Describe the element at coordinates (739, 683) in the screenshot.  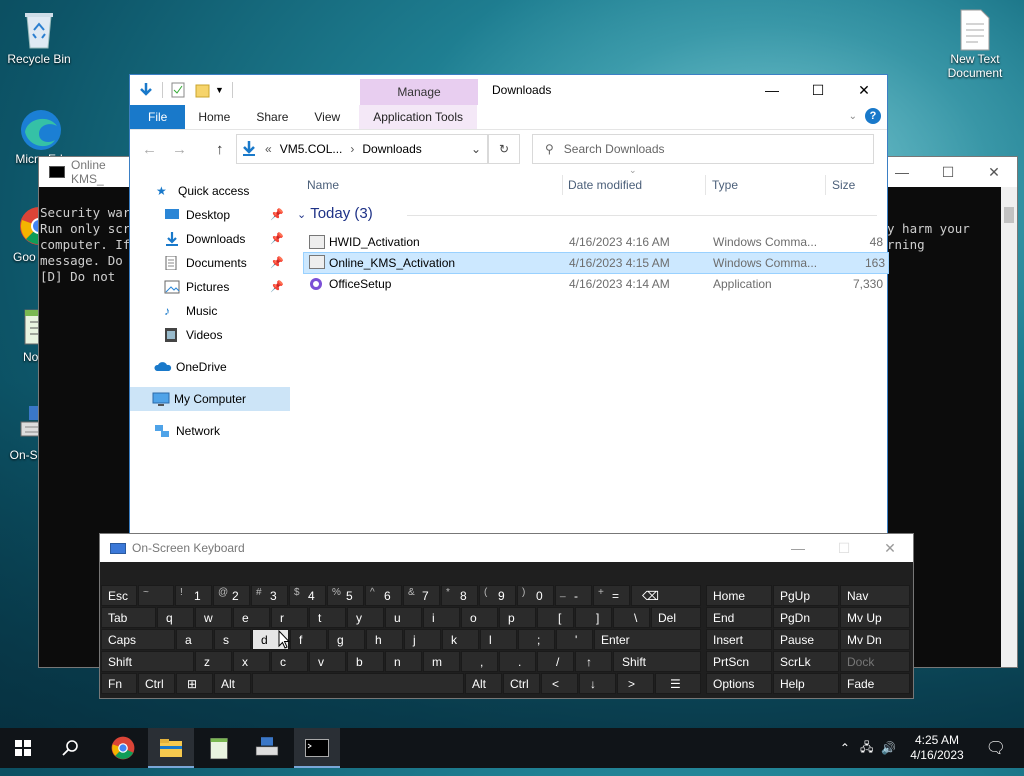
I see `key-options: Options` at that location.